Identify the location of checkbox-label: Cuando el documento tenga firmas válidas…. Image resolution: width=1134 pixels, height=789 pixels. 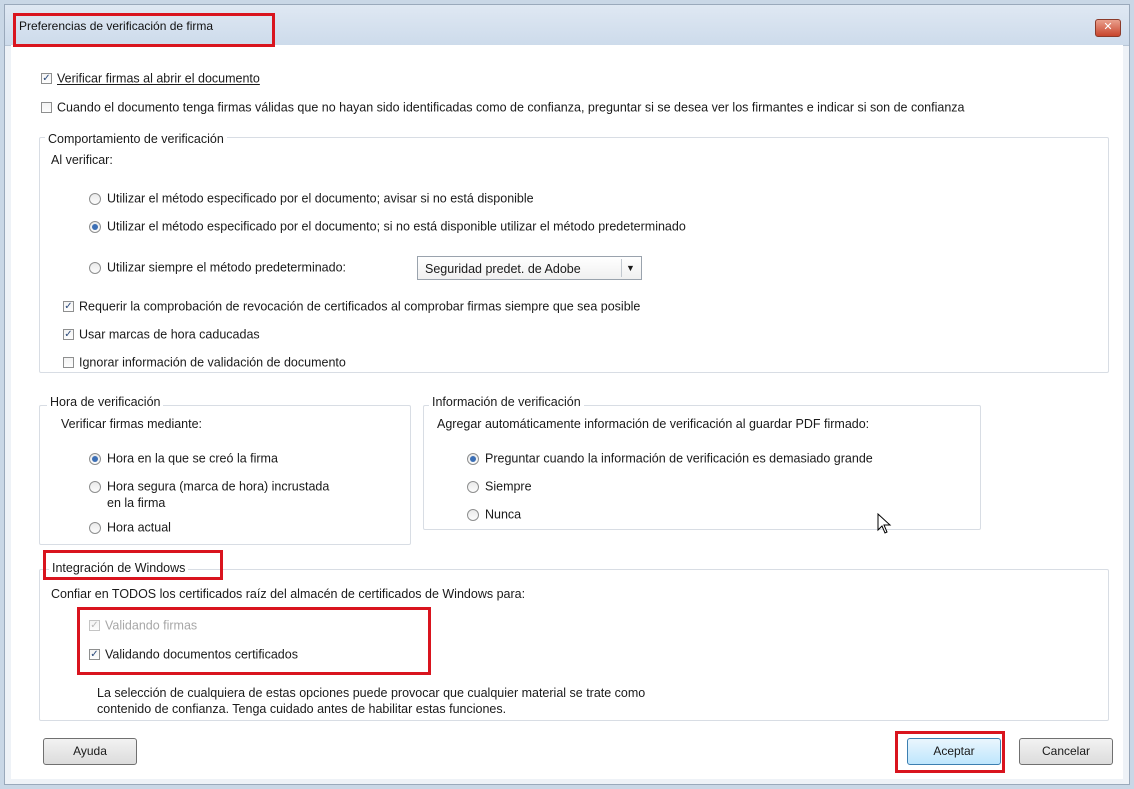
(511, 107).